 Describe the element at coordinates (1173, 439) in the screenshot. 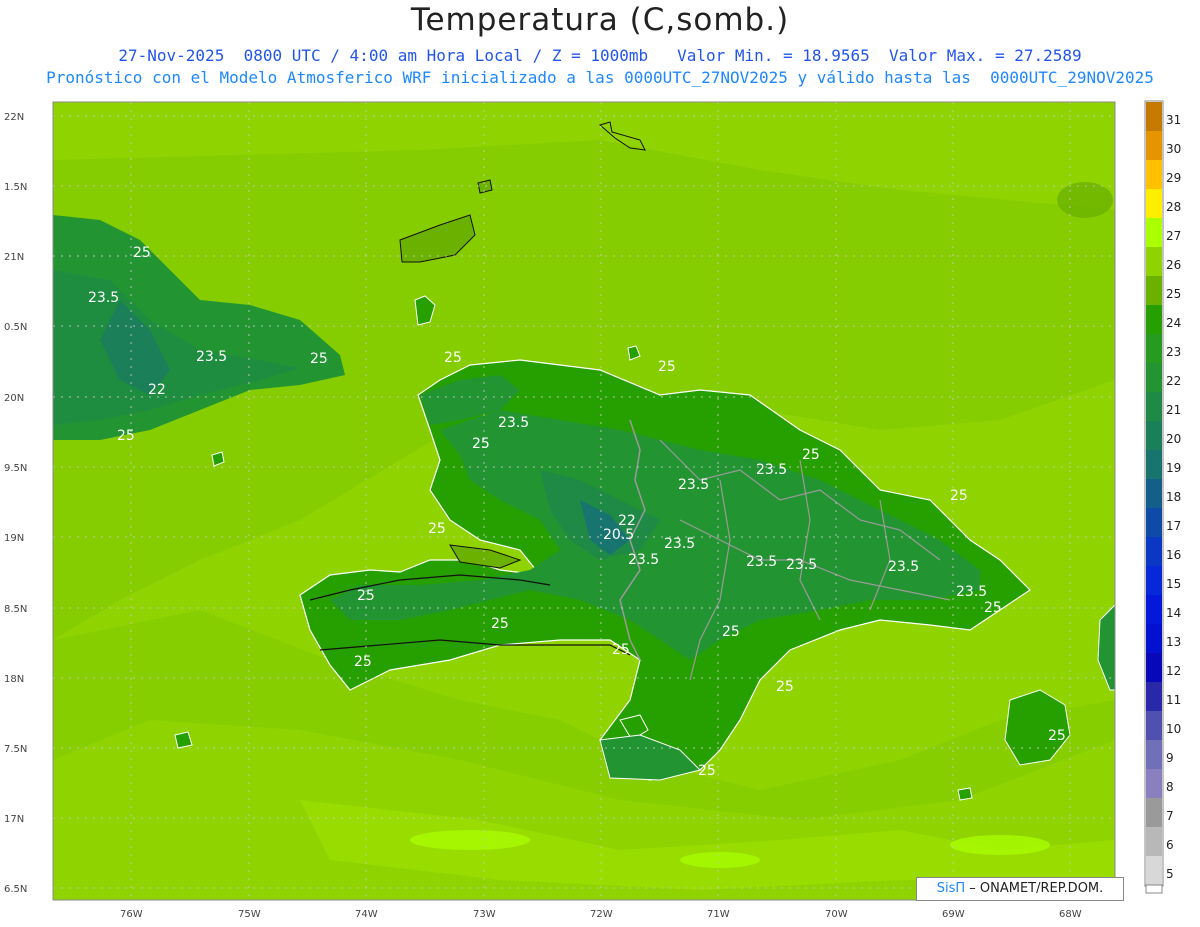

I see `legend-label: 20` at that location.